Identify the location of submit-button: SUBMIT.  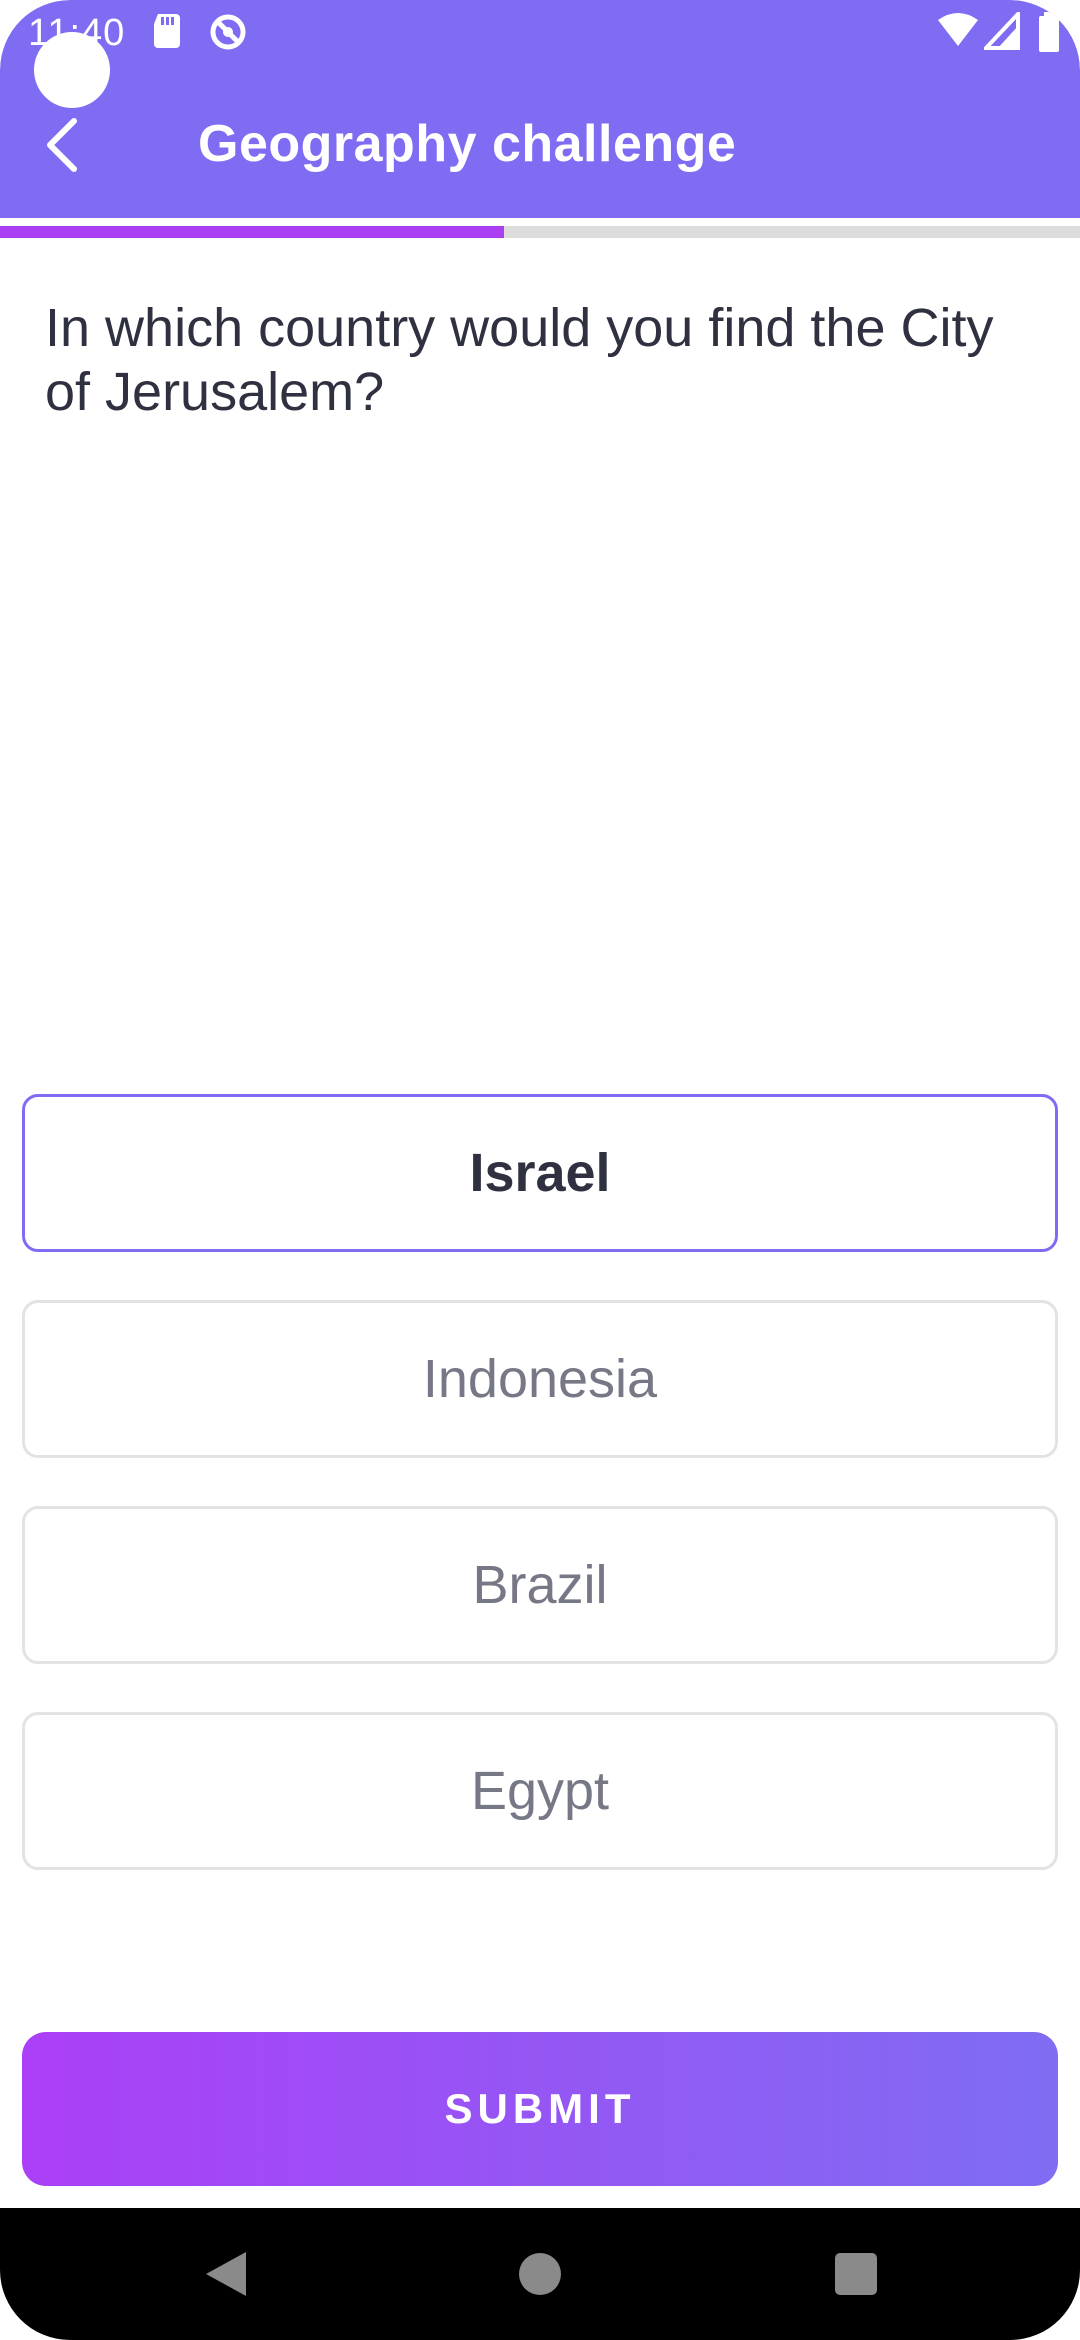
(540, 2109).